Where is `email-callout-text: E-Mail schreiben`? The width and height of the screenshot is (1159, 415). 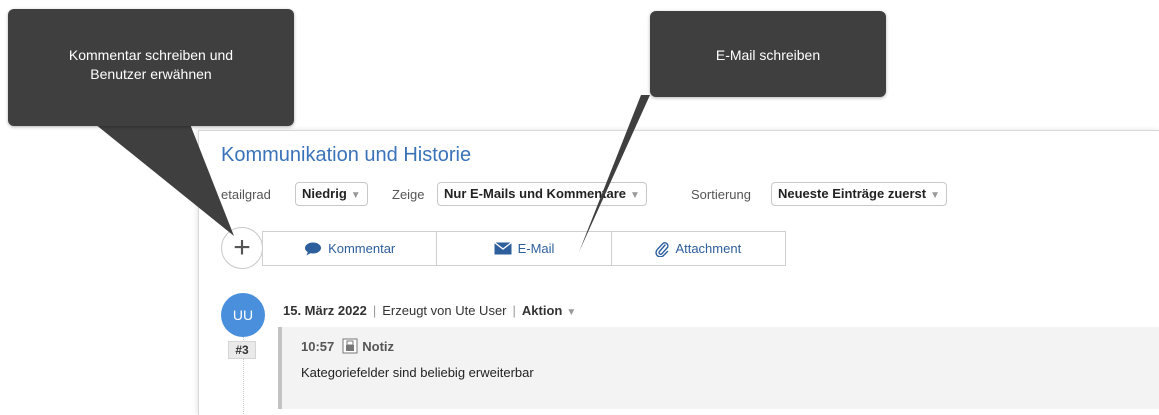
email-callout-text: E-Mail schreiben is located at coordinates (768, 55).